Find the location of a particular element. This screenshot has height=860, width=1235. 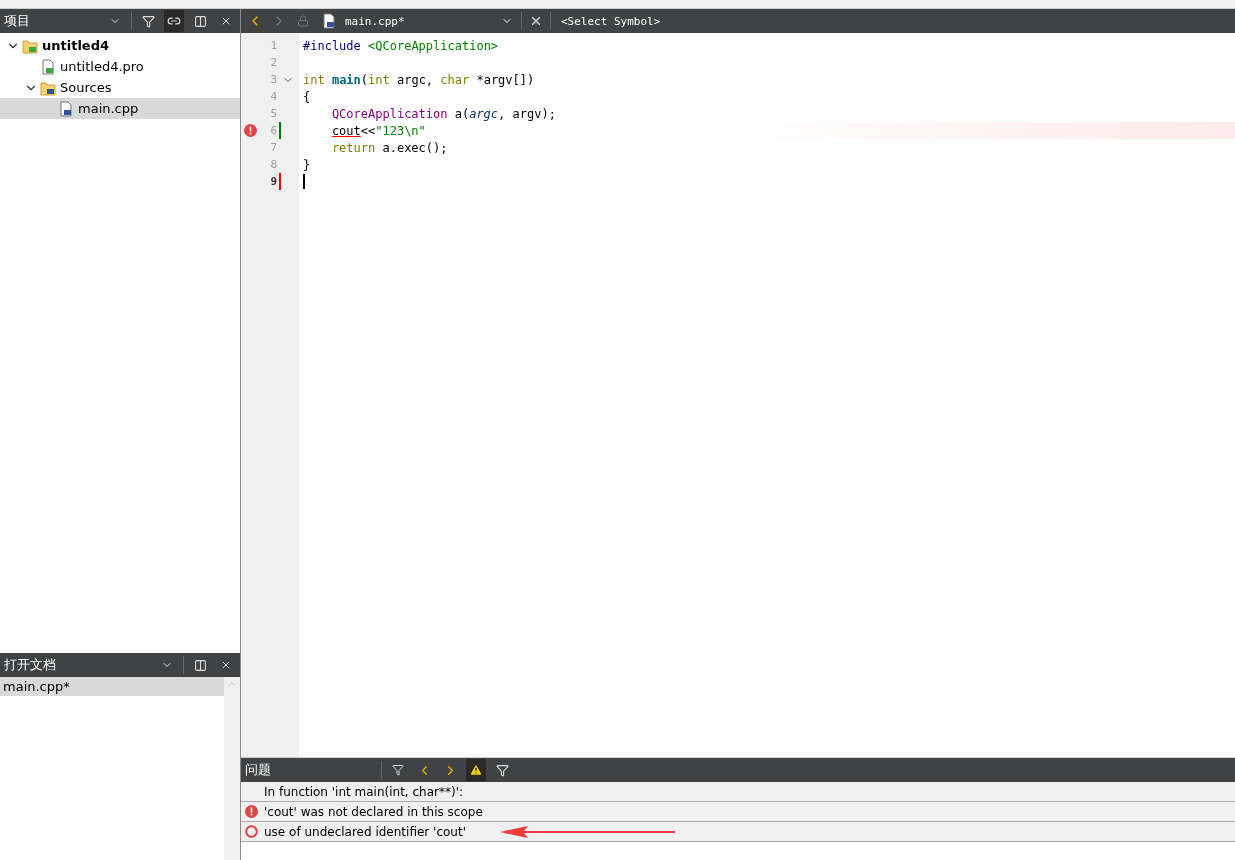

issue-text: use of undeclared identifier 'cout' is located at coordinates (365, 831).